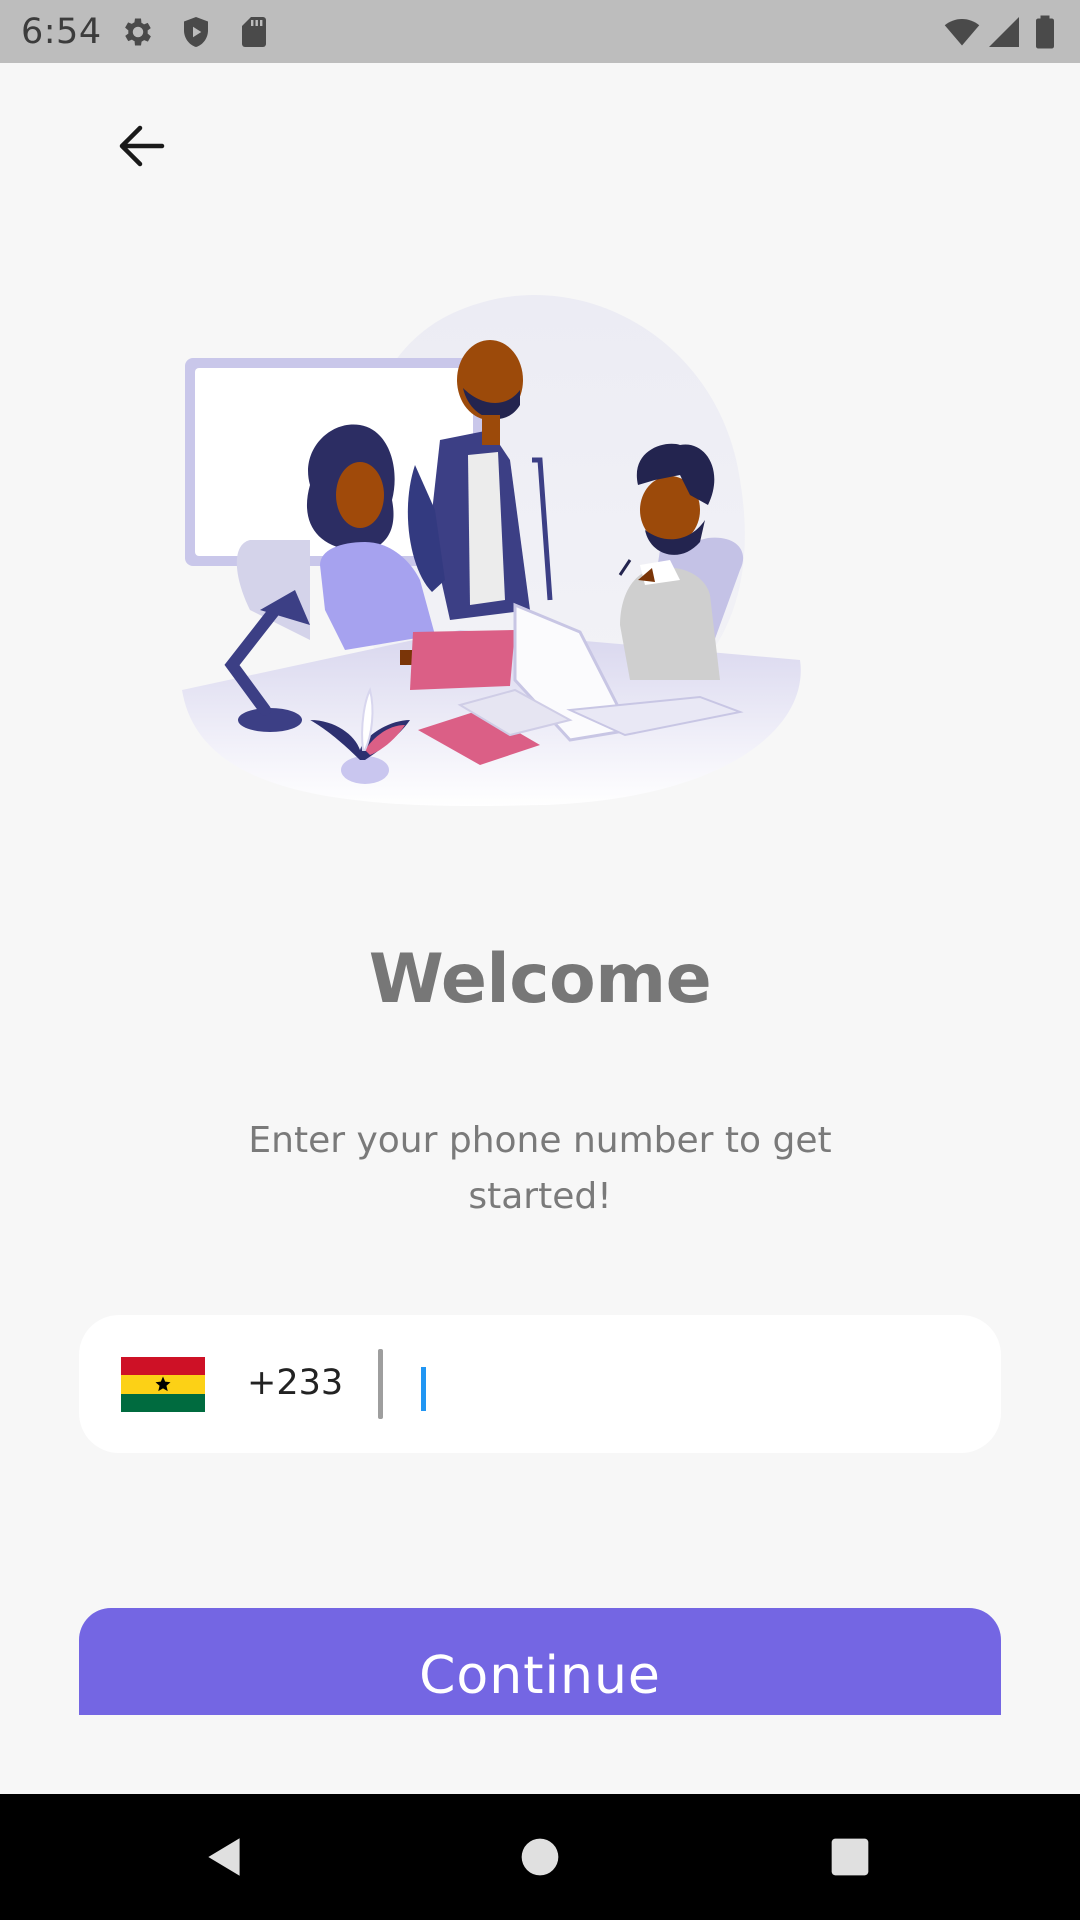 Image resolution: width=1080 pixels, height=1920 pixels. Describe the element at coordinates (138, 32) in the screenshot. I see `gear-icon` at that location.